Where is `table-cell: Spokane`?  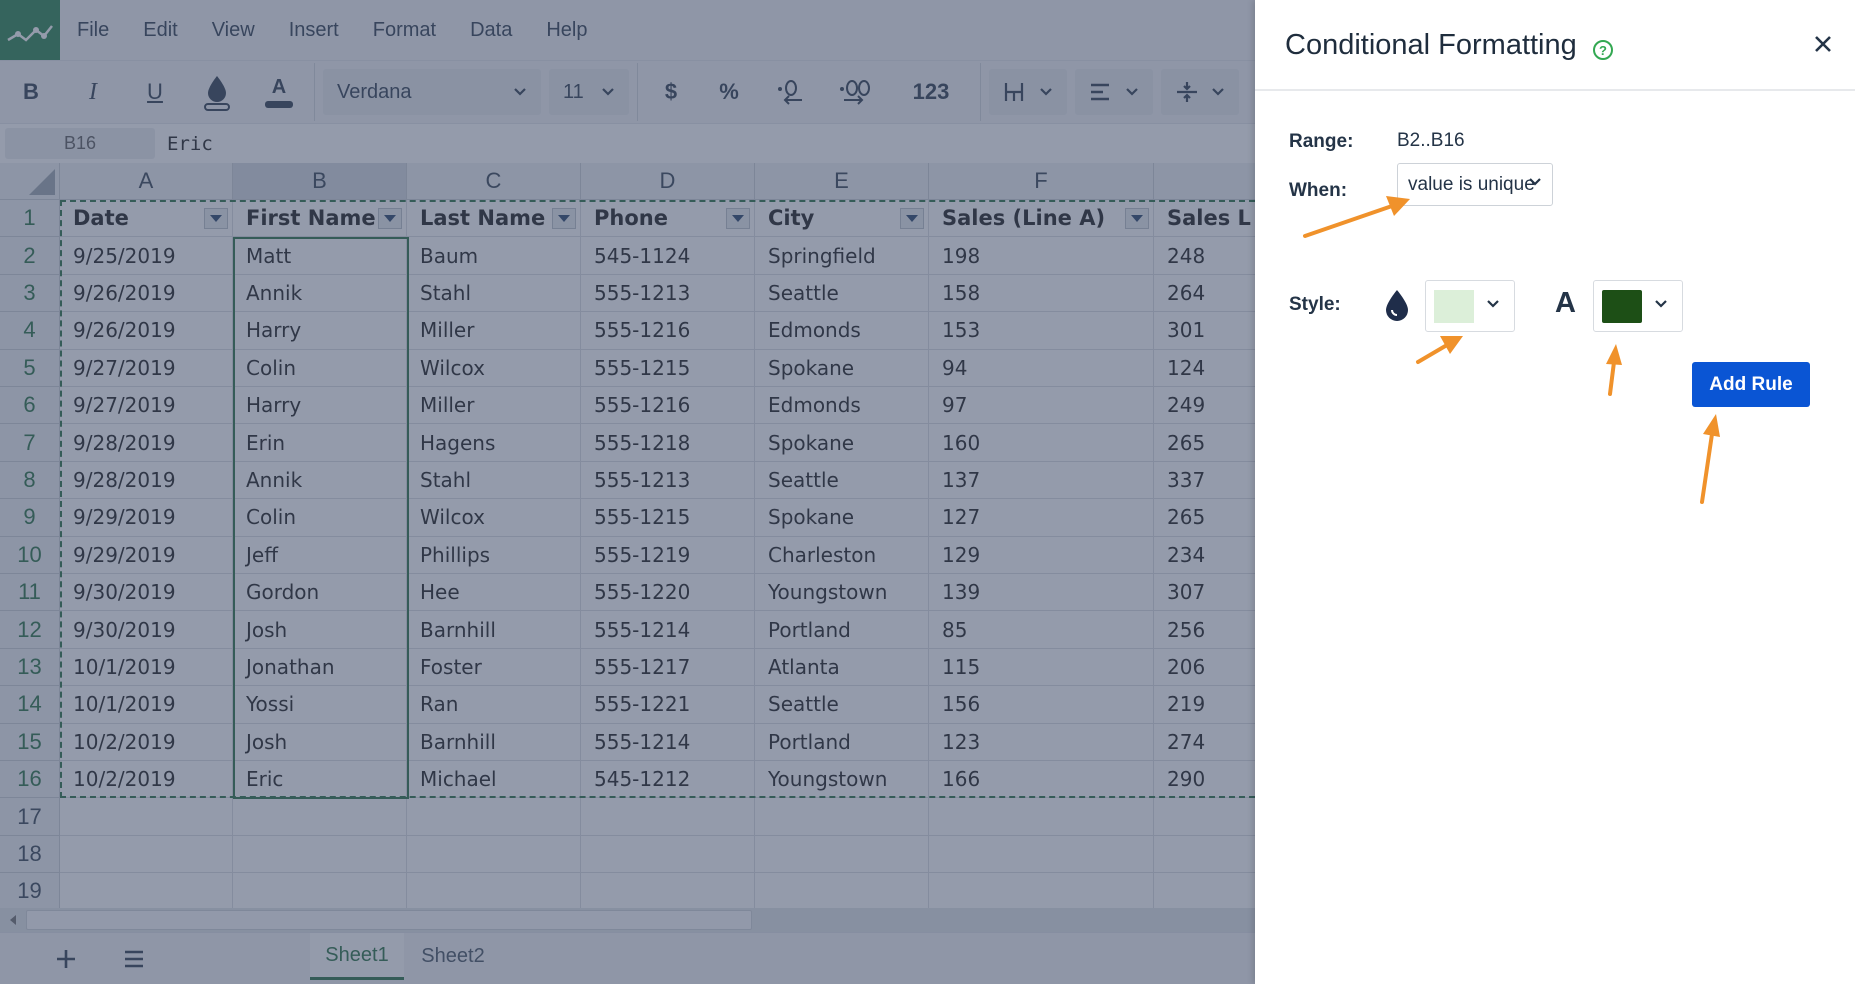 table-cell: Spokane is located at coordinates (842, 443).